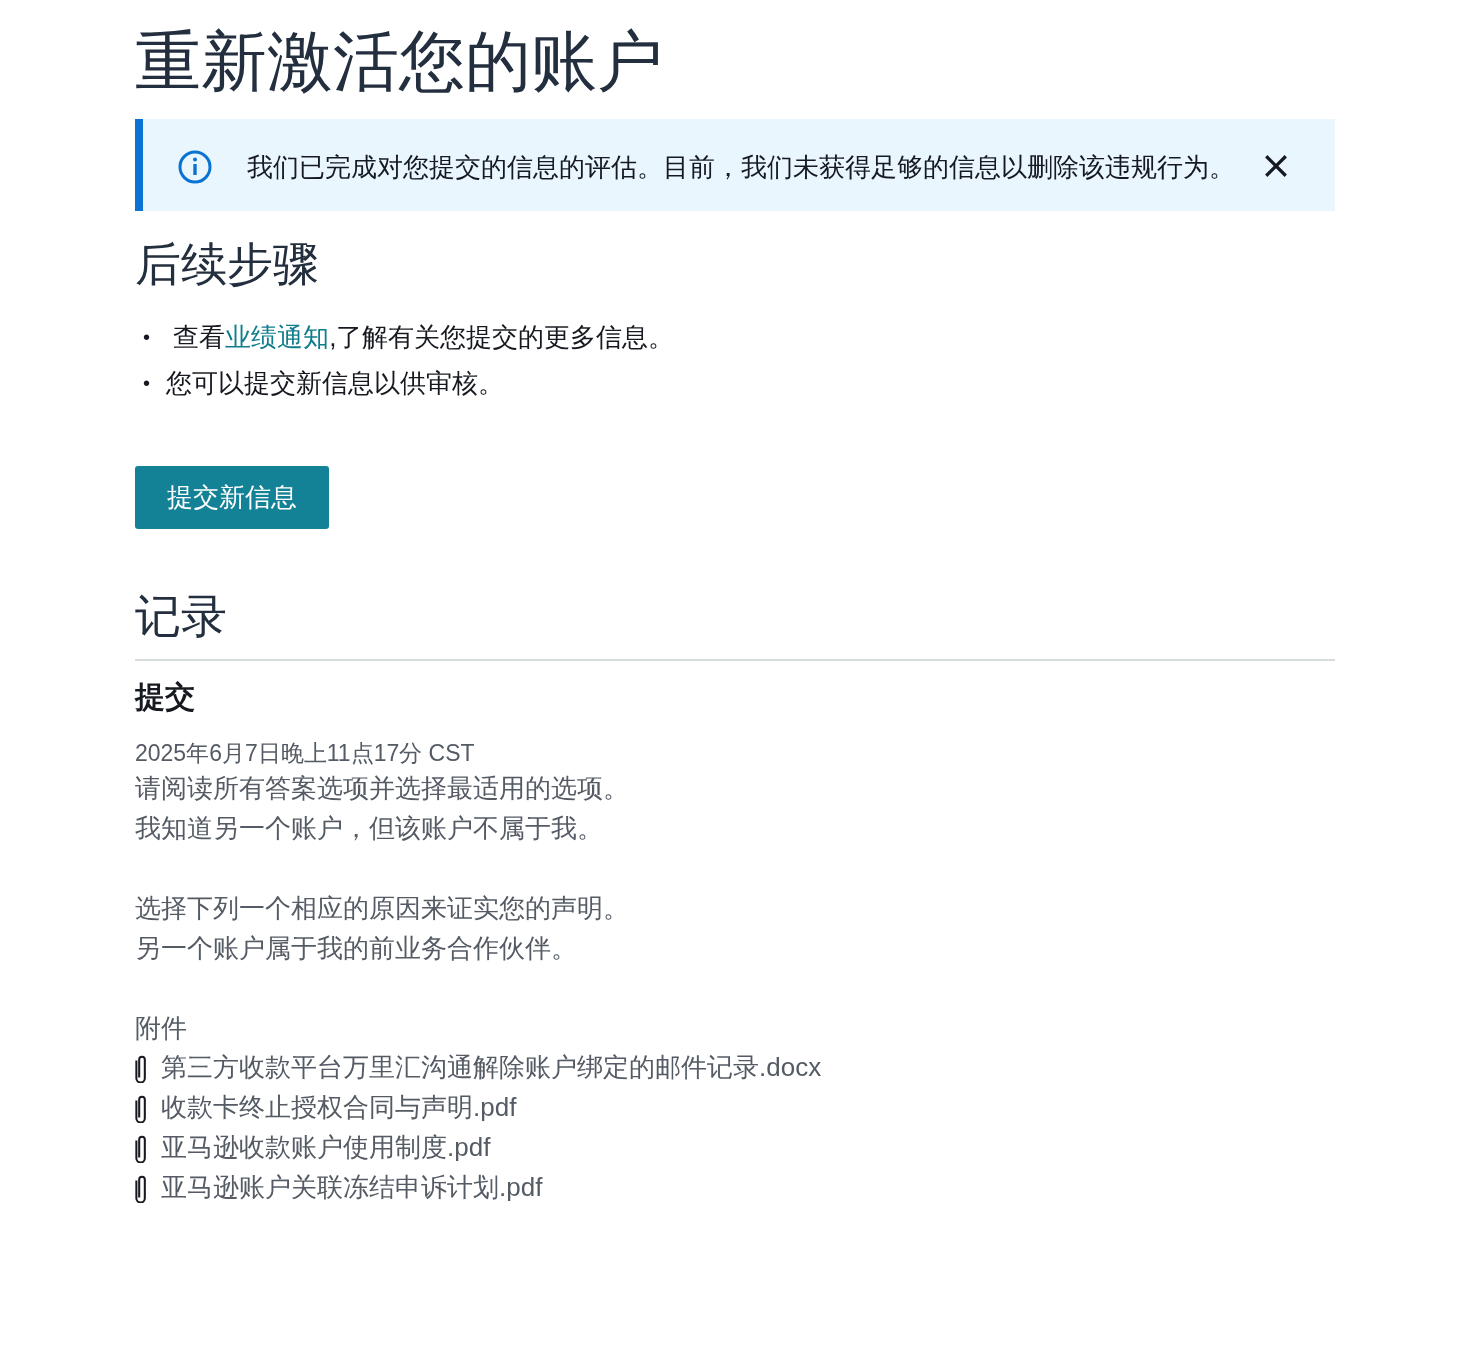  What do you see at coordinates (227, 265) in the screenshot?
I see `section-heading: 后续步骤` at bounding box center [227, 265].